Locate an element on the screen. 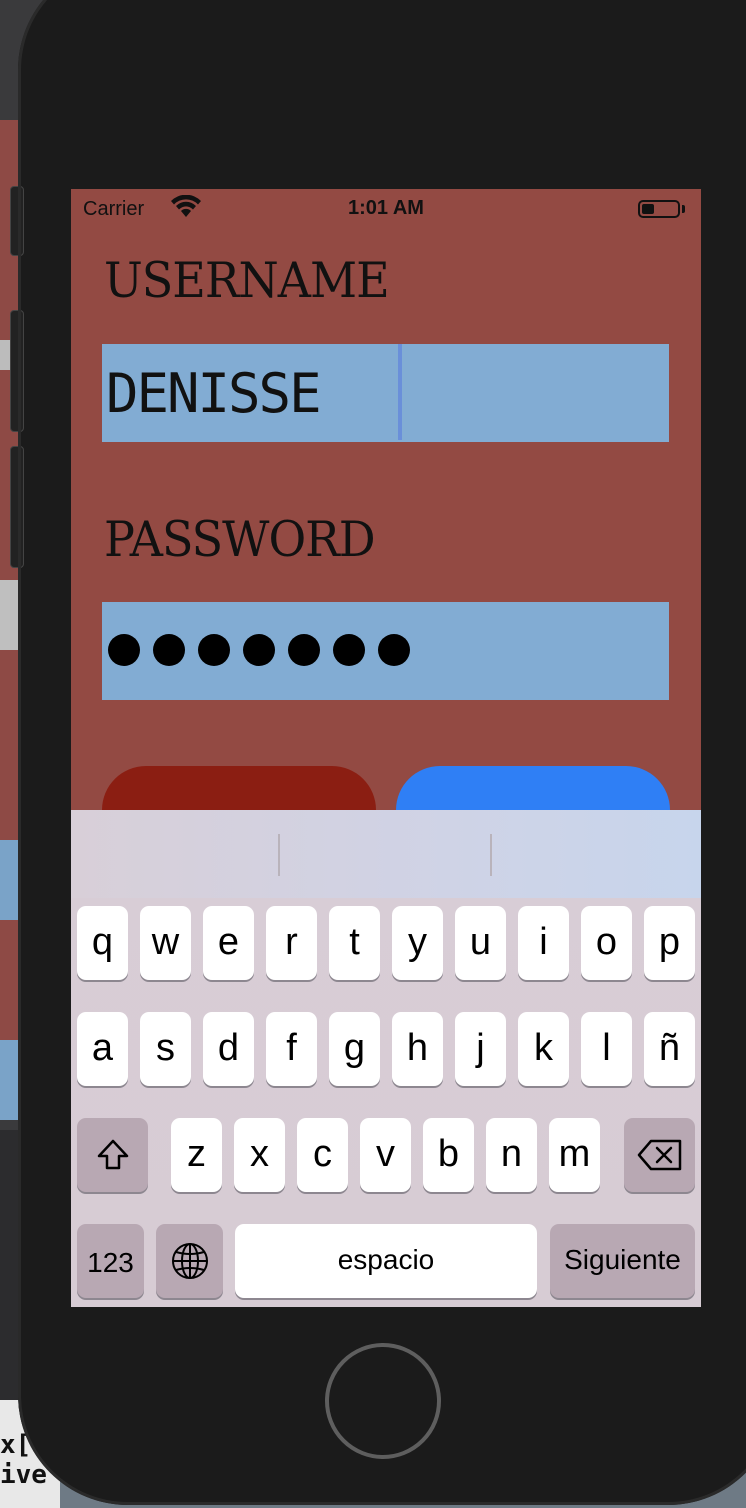 This screenshot has height=1508, width=746. key-c: c is located at coordinates (322, 1155).